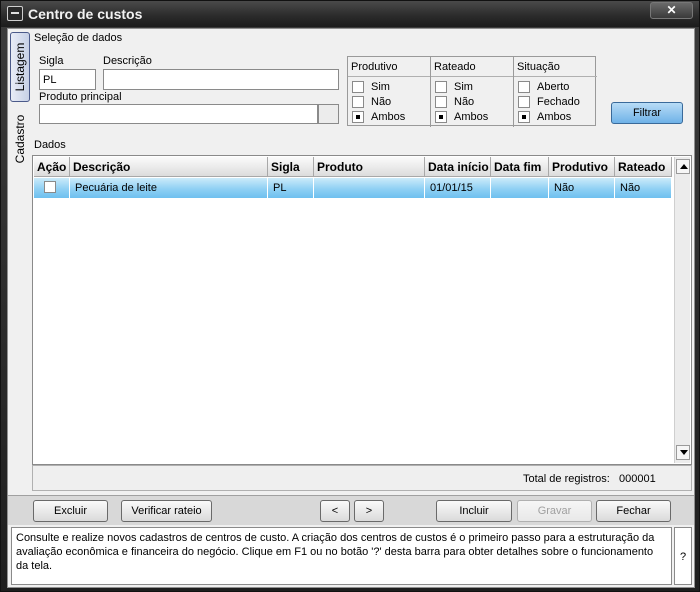 Image resolution: width=700 pixels, height=592 pixels. I want to click on tab-cadastro: Cadastro, so click(20, 139).